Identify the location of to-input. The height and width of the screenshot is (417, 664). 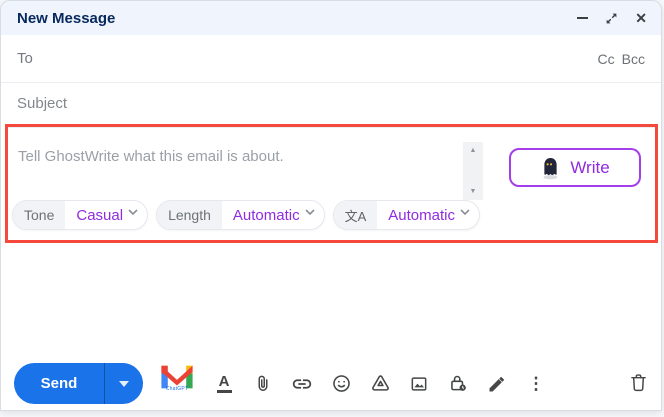
(315, 58).